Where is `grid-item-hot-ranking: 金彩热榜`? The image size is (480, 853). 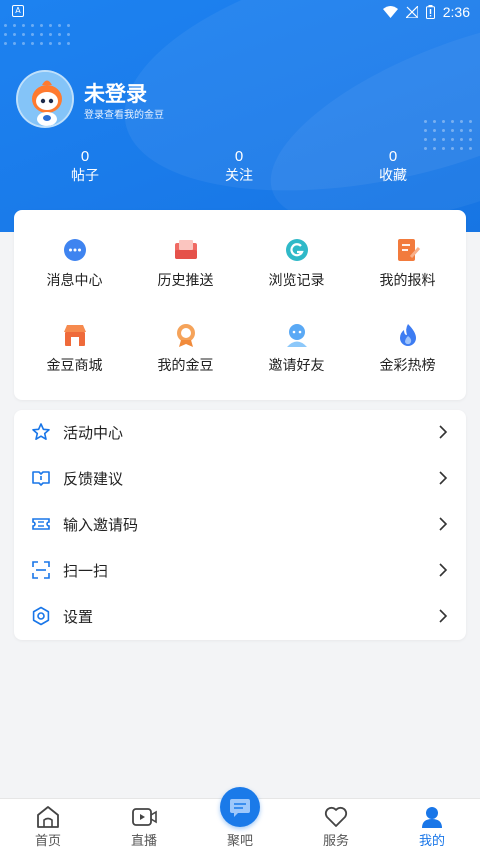 grid-item-hot-ranking: 金彩热榜 is located at coordinates (407, 357).